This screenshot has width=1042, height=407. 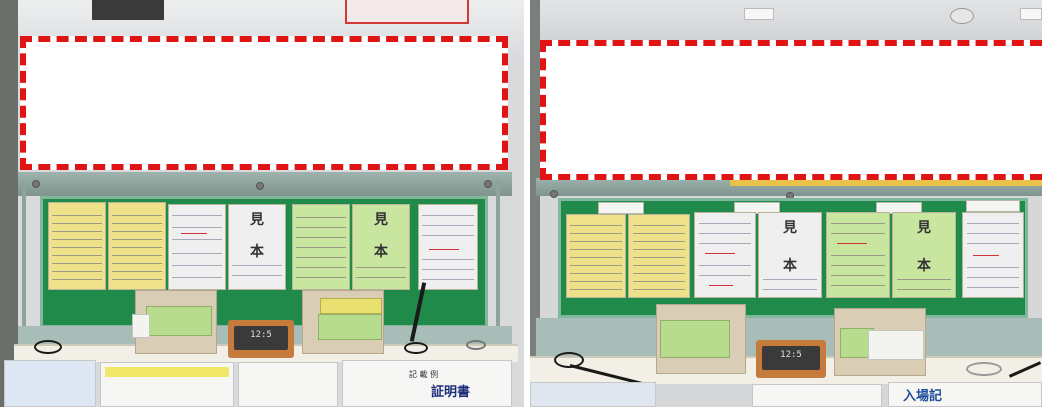 I want to click on wall-sign, so click(x=407, y=12).